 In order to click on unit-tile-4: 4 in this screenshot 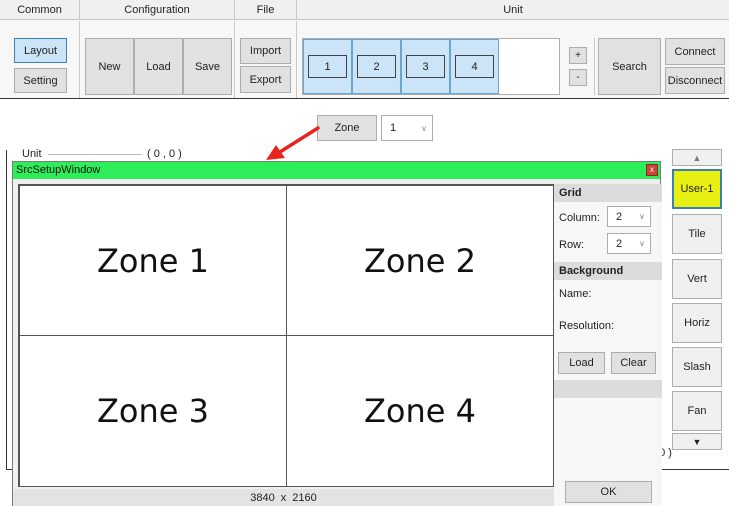, I will do `click(474, 66)`.